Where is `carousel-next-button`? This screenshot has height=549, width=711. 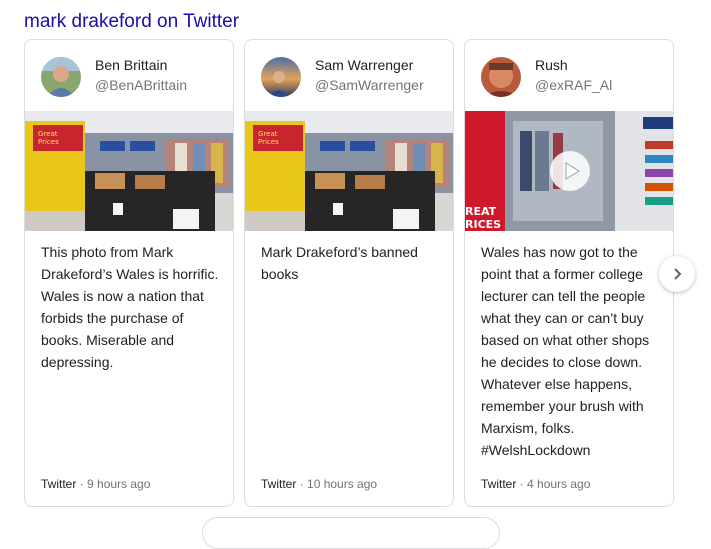 carousel-next-button is located at coordinates (677, 274).